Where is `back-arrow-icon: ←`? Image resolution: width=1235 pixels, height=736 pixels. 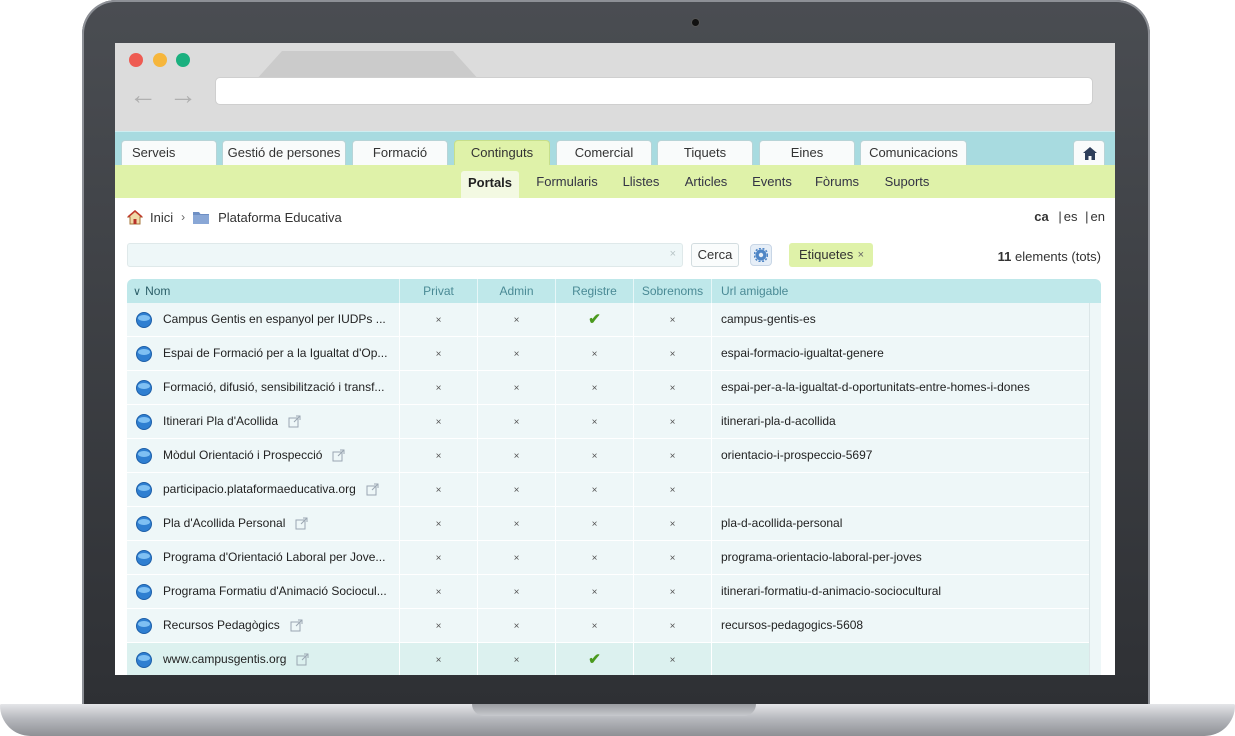
back-arrow-icon: ← is located at coordinates (143, 95).